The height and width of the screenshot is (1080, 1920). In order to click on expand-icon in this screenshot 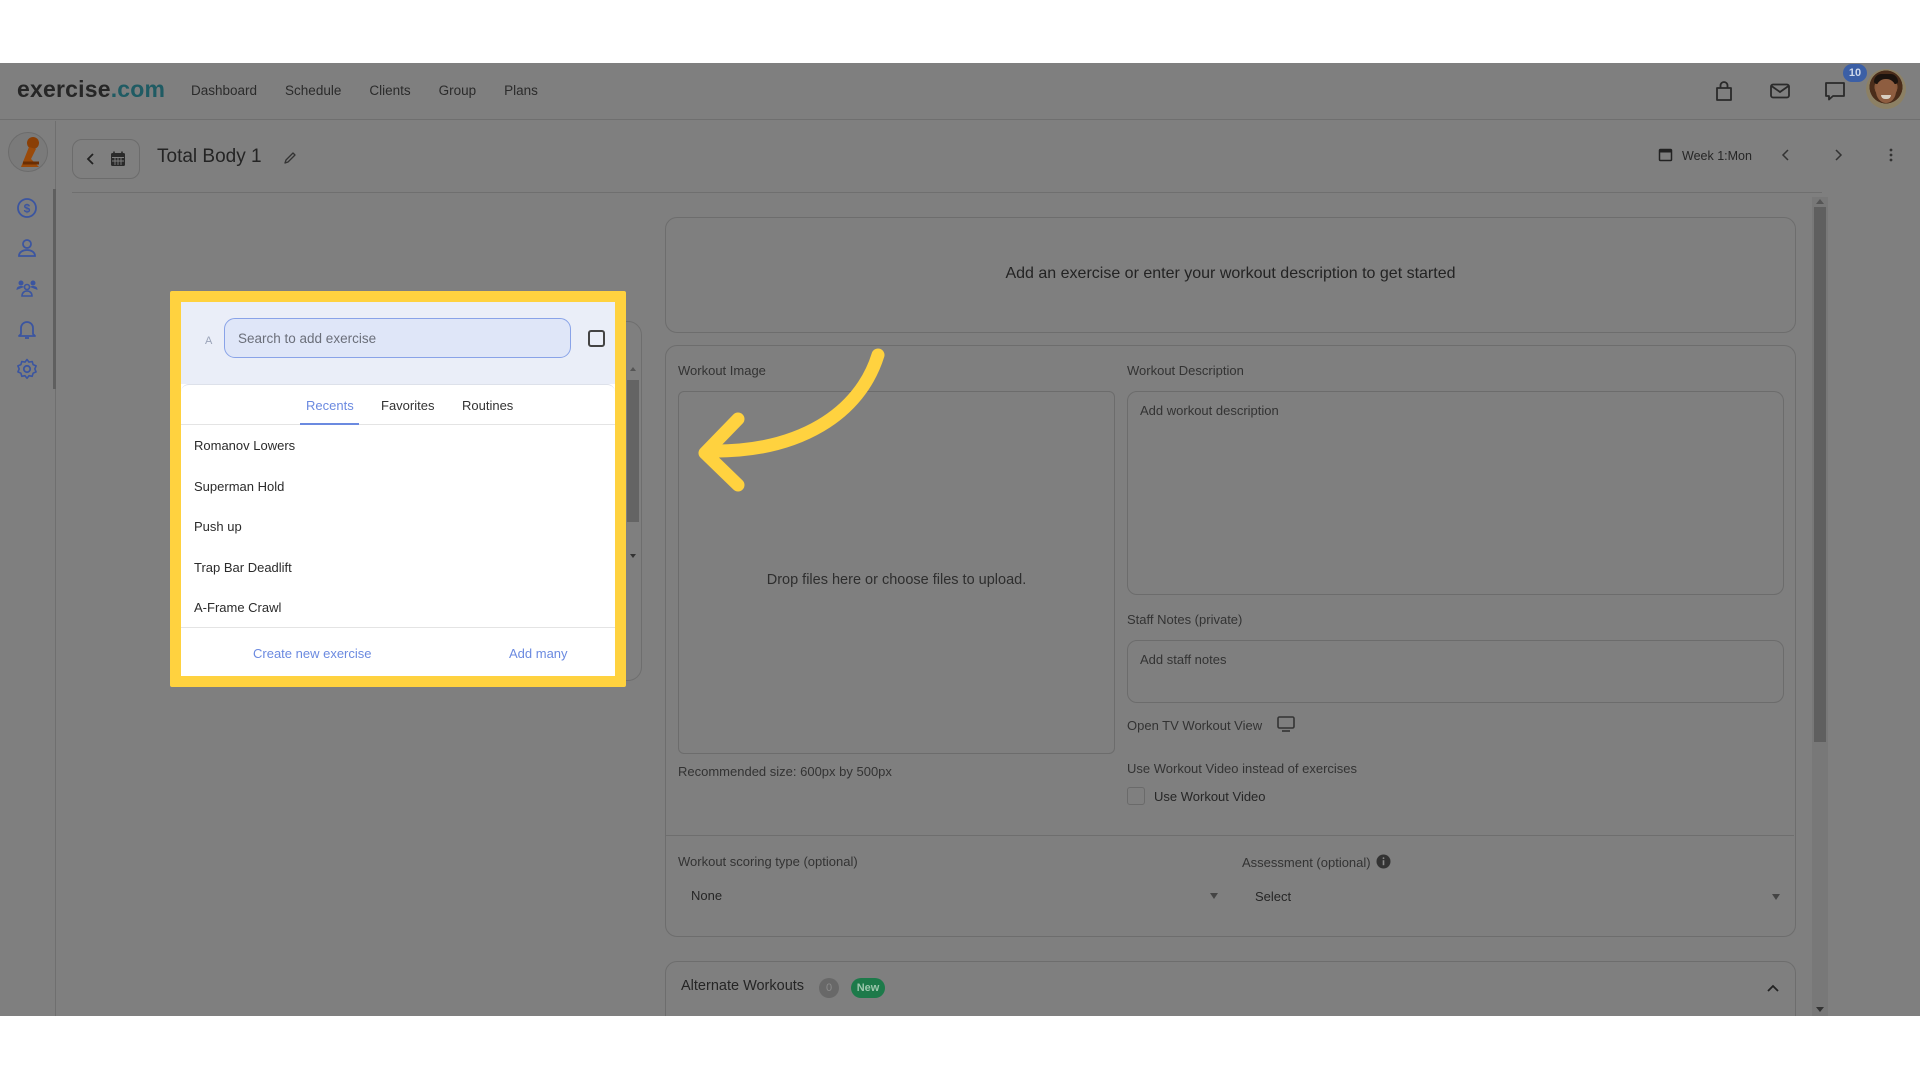, I will do `click(596, 338)`.